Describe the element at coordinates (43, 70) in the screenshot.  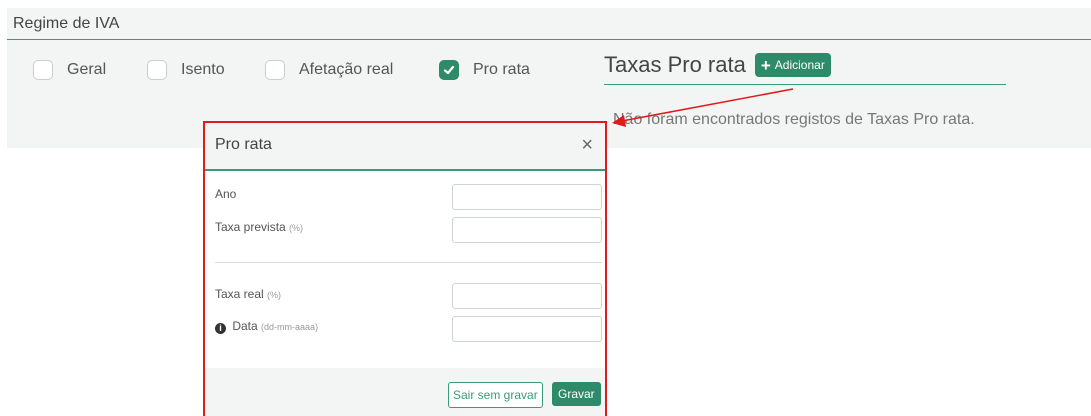
I see `checkbox-geral` at that location.